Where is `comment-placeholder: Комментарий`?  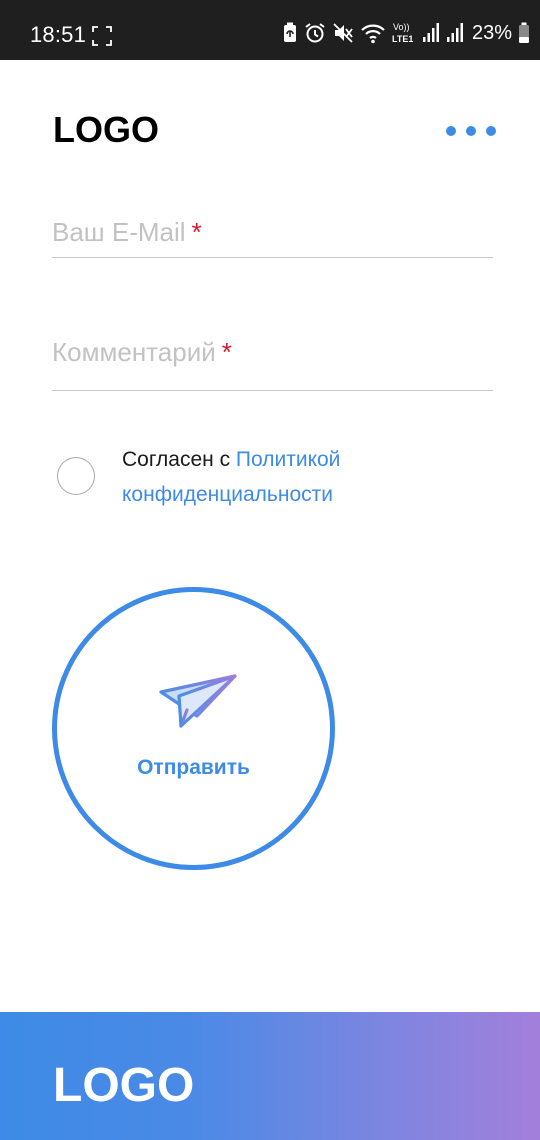
comment-placeholder: Комментарий is located at coordinates (134, 352).